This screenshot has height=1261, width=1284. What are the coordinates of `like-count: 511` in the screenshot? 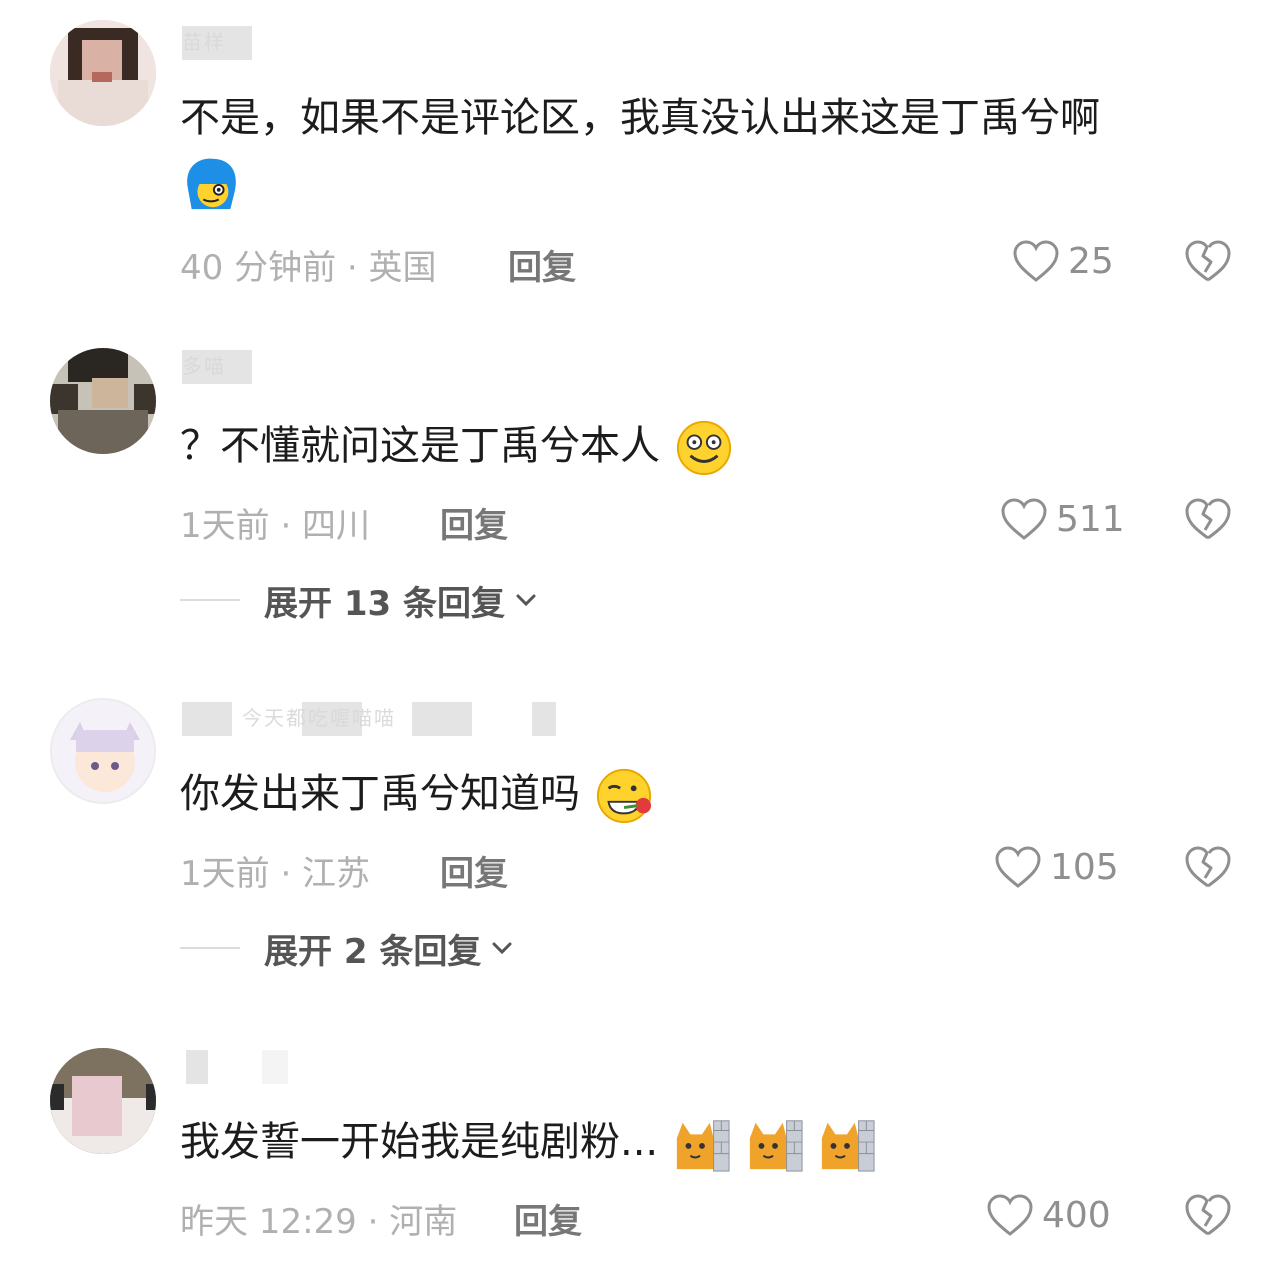 It's located at (1090, 519).